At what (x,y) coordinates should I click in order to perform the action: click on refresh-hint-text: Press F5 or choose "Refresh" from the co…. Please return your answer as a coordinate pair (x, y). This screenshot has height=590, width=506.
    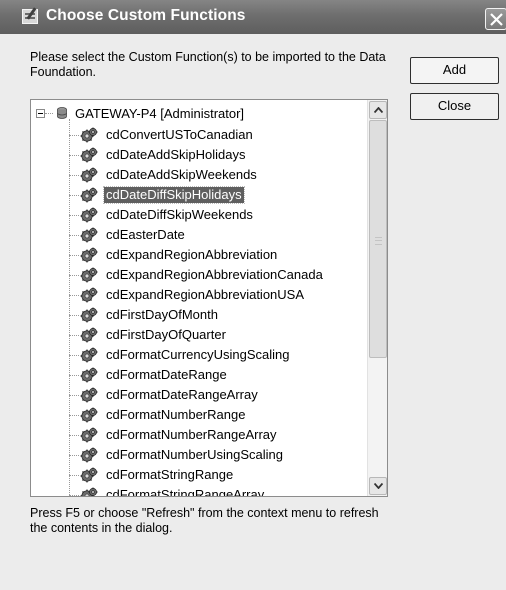
    Looking at the image, I should click on (204, 520).